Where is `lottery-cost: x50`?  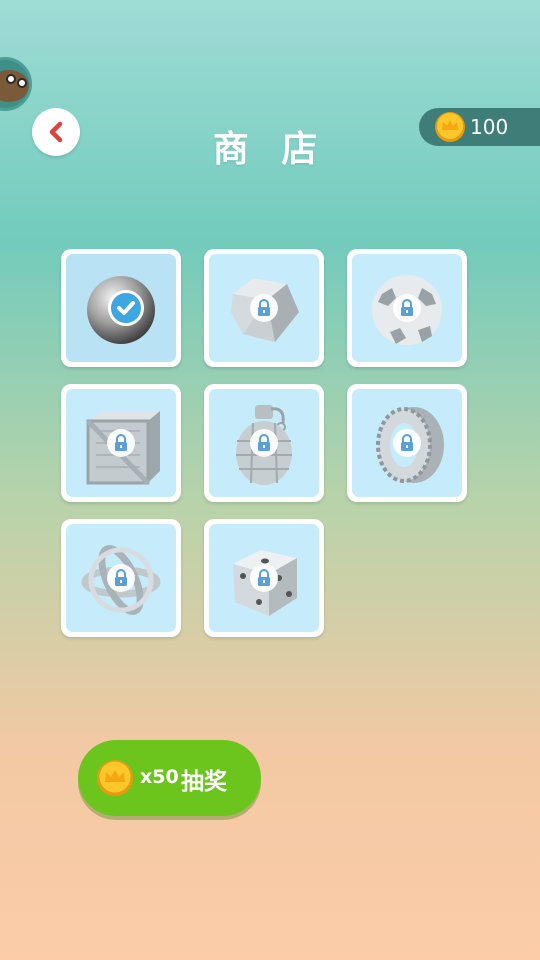 lottery-cost: x50 is located at coordinates (159, 777).